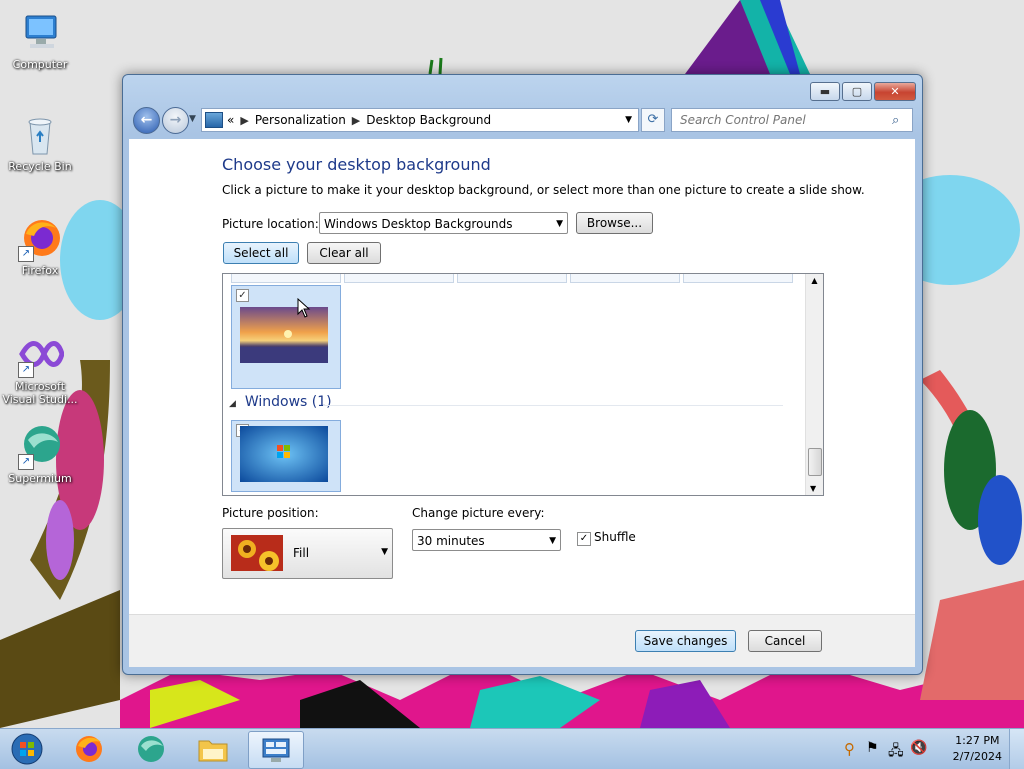 Image resolution: width=1024 pixels, height=769 pixels. Describe the element at coordinates (40, 238) in the screenshot. I see `firefox-icon: ↗` at that location.